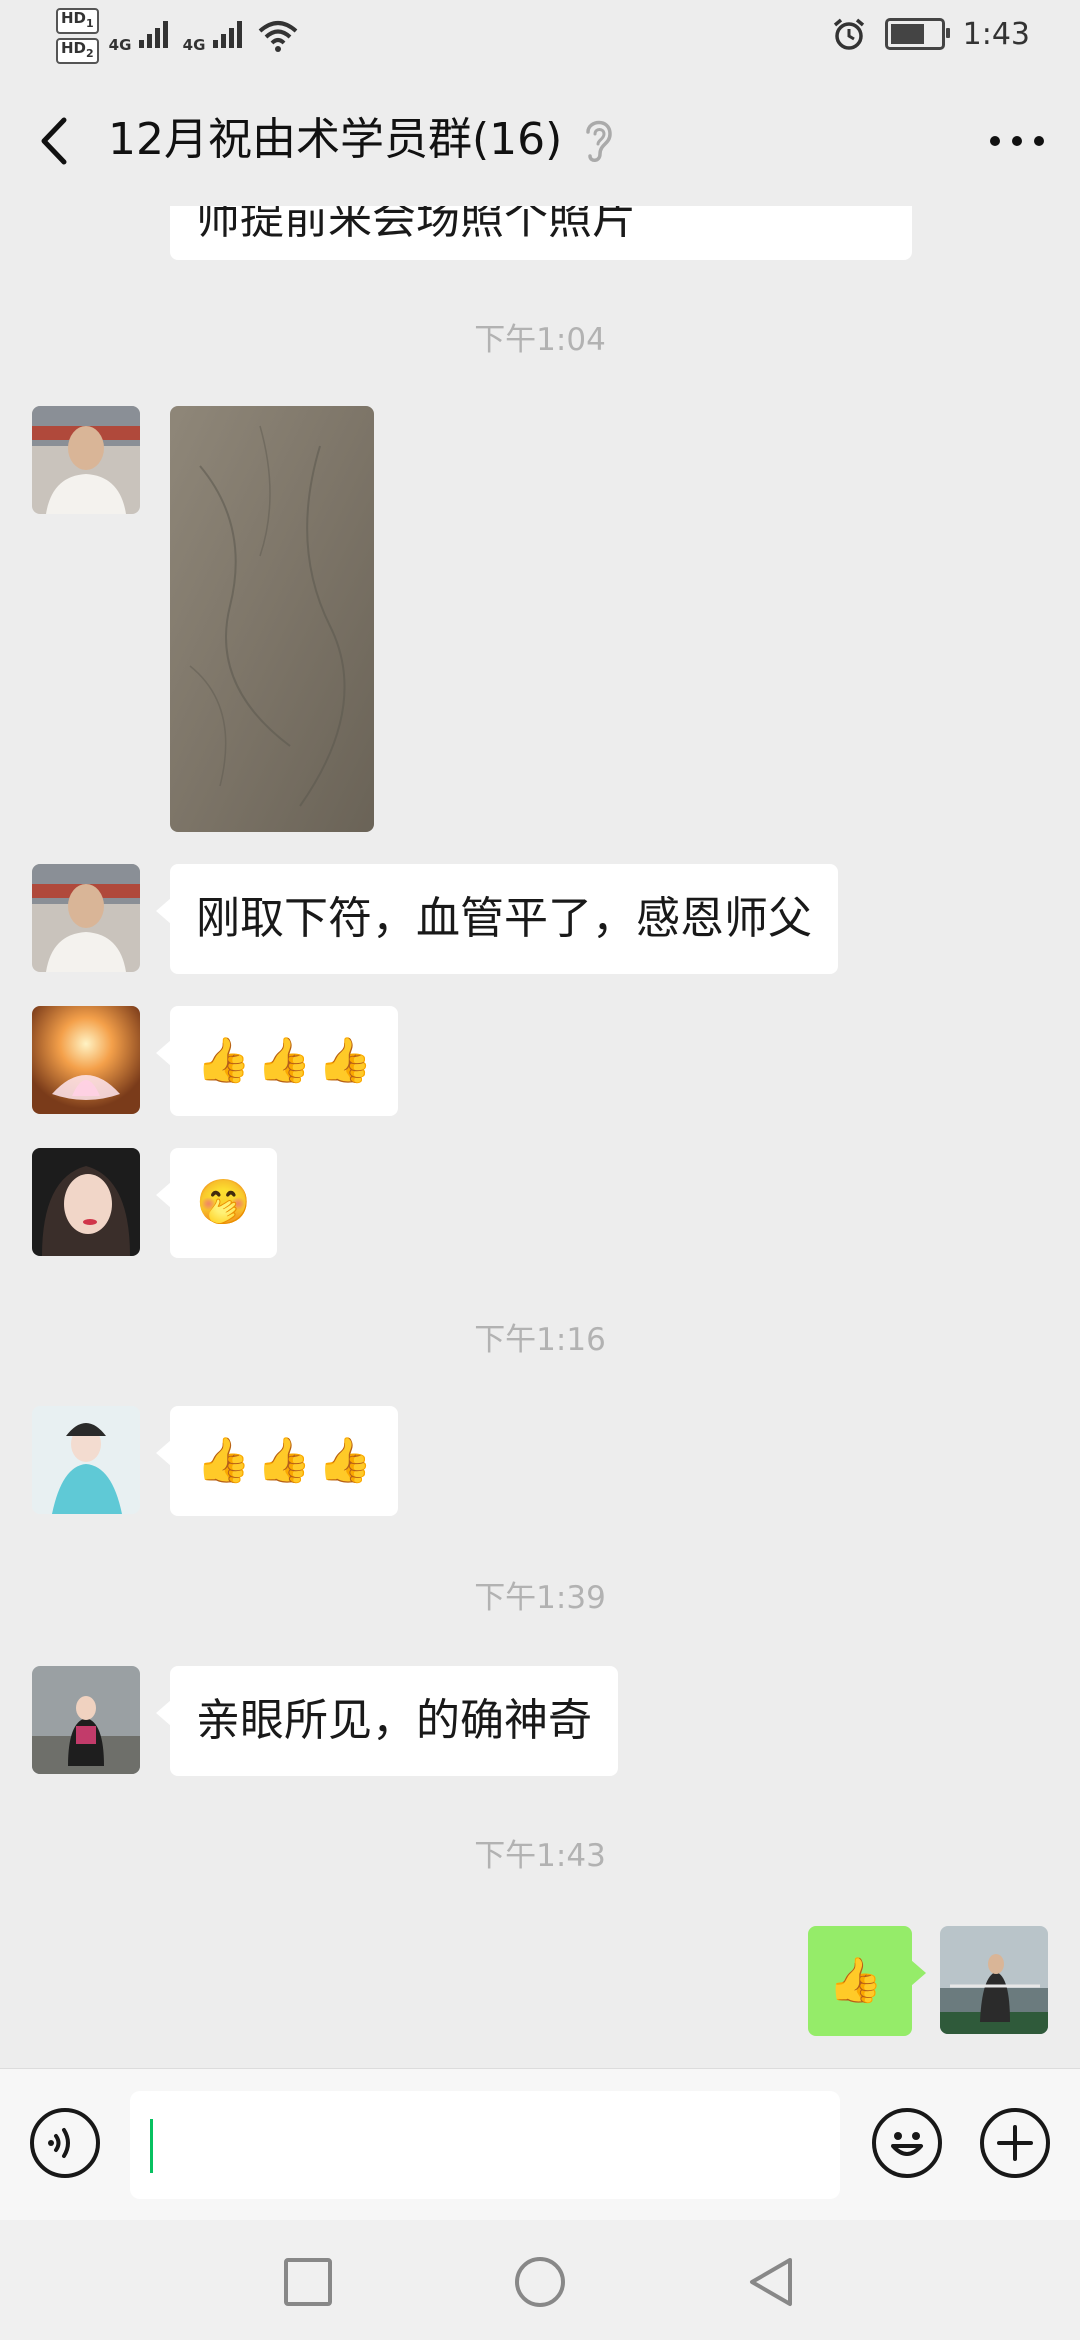  Describe the element at coordinates (540, 38) in the screenshot. I see `status-bar: HD1 HD2 4G 4G 1:43` at that location.